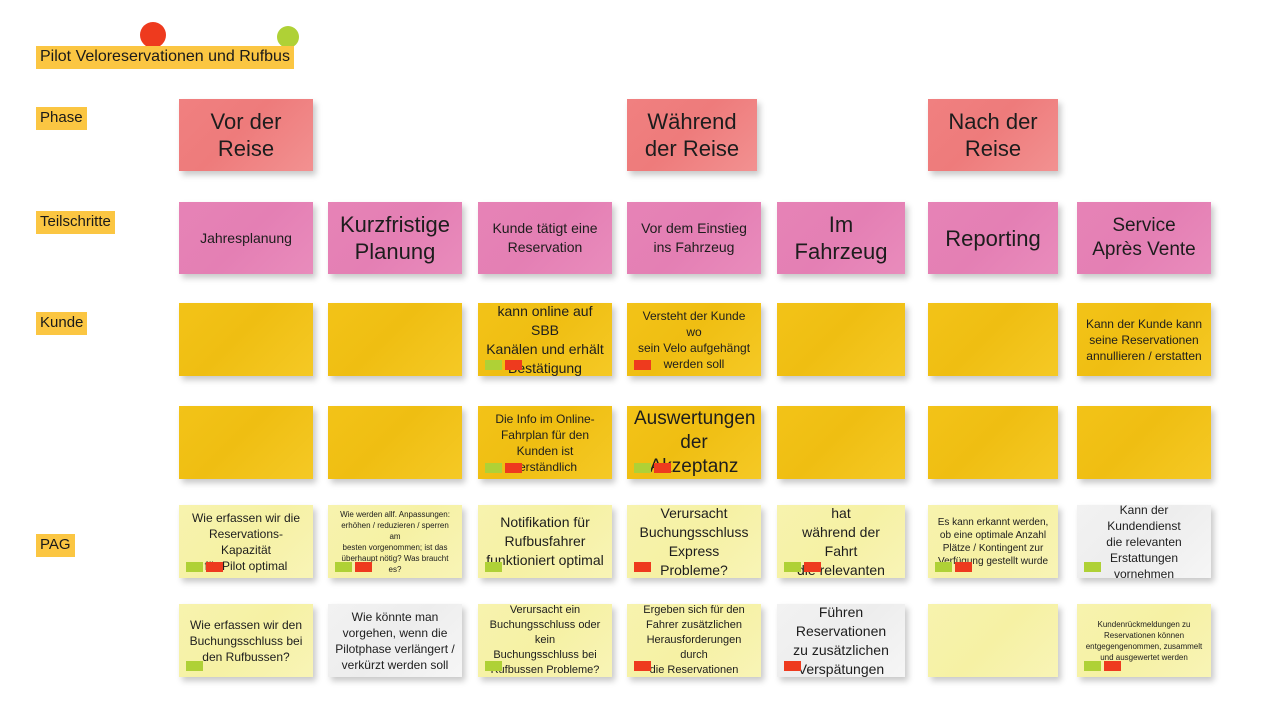 The height and width of the screenshot is (712, 1265). I want to click on red-dot, so click(153, 35).